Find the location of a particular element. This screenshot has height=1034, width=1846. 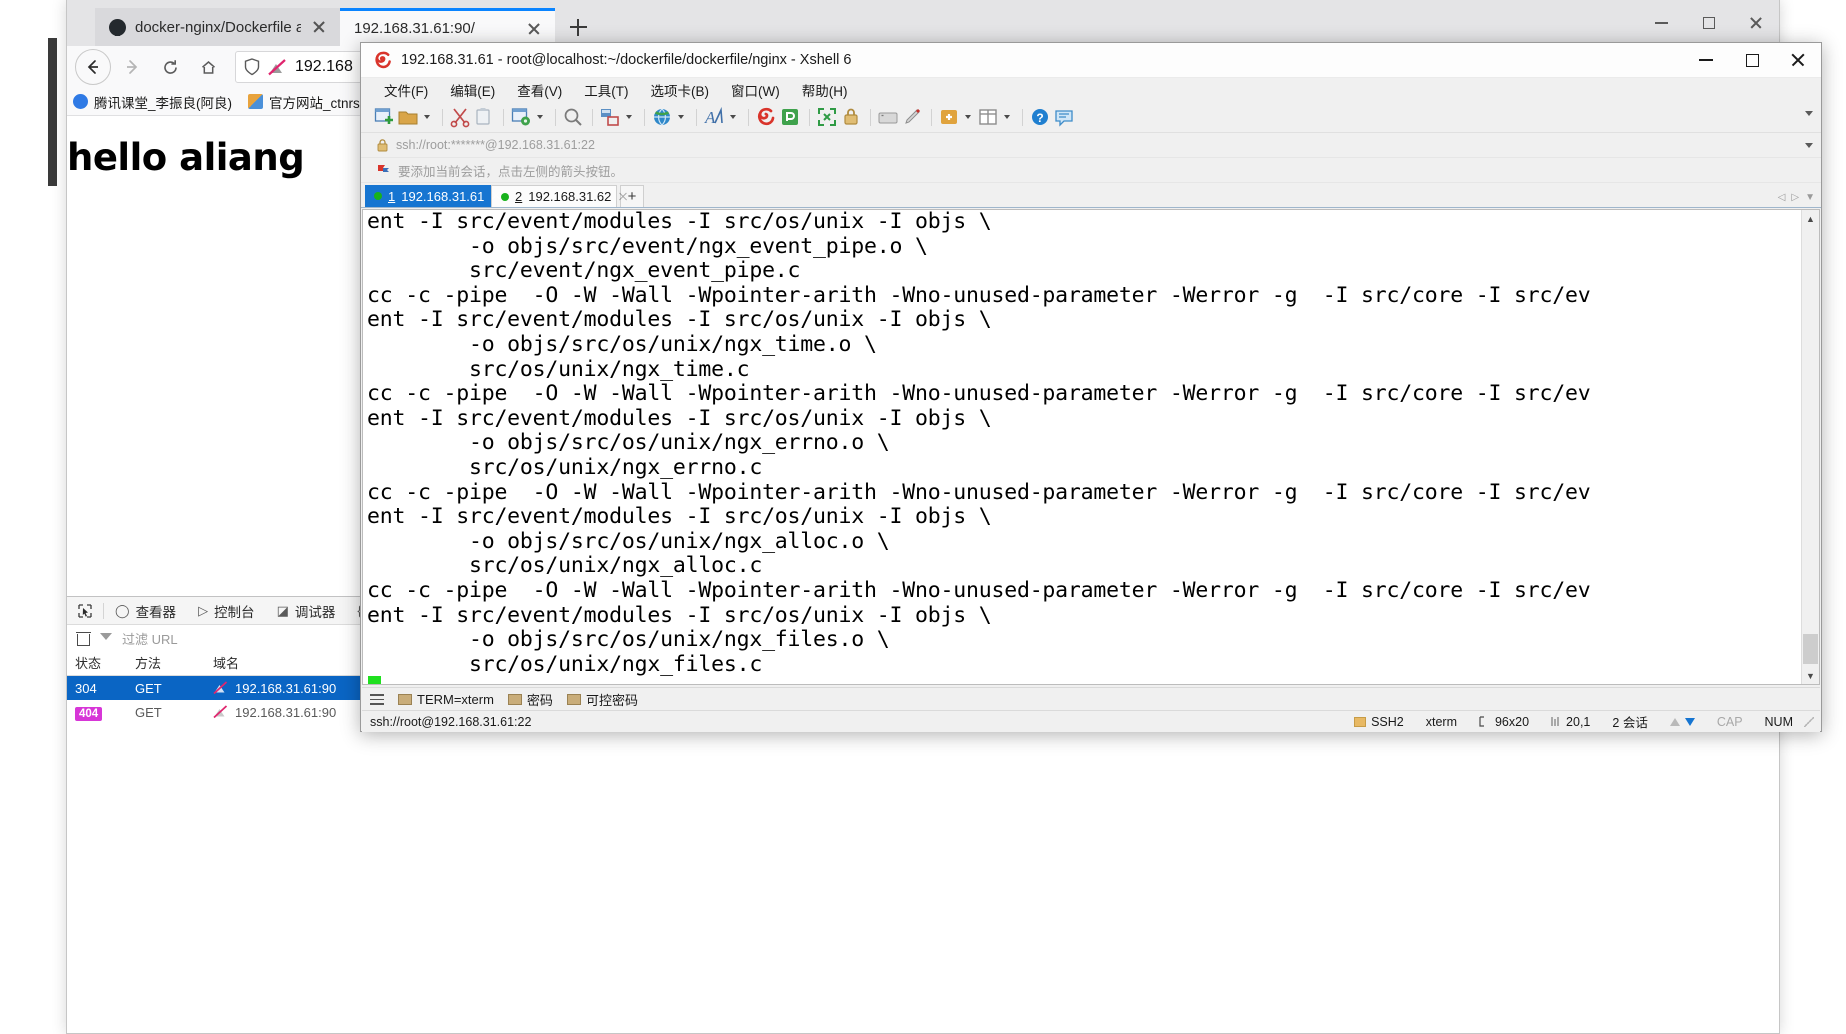

layout-icon is located at coordinates (988, 117).